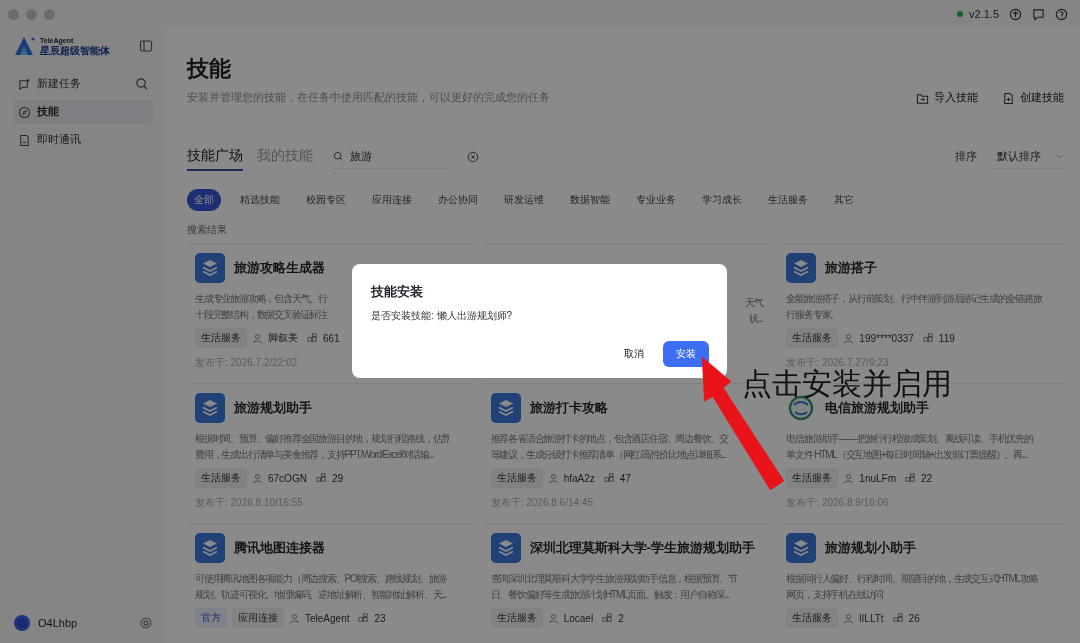 The width and height of the screenshot is (1080, 643). Describe the element at coordinates (625, 478) in the screenshot. I see `install-count: 47` at that location.